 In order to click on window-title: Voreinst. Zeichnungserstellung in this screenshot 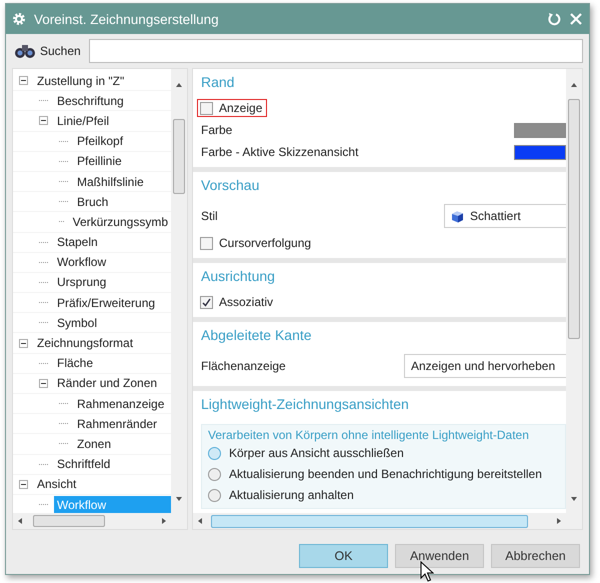, I will do `click(127, 19)`.